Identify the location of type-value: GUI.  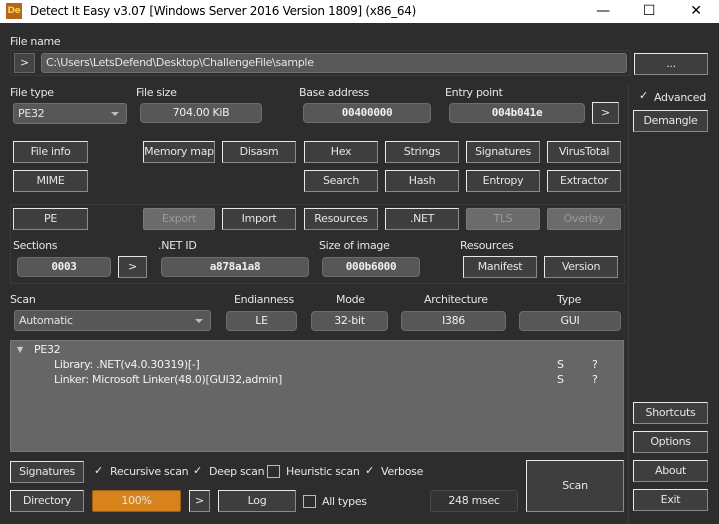
(570, 321).